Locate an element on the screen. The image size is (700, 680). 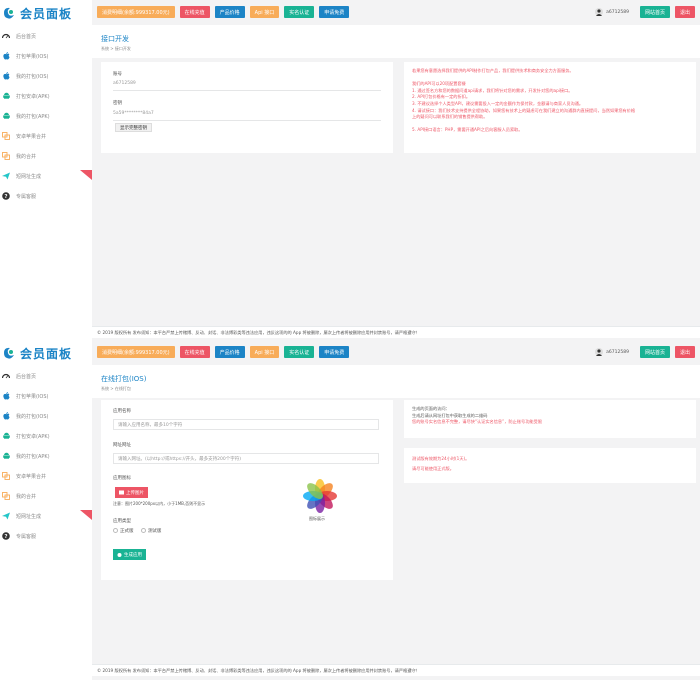
send-icon is located at coordinates (6, 176).